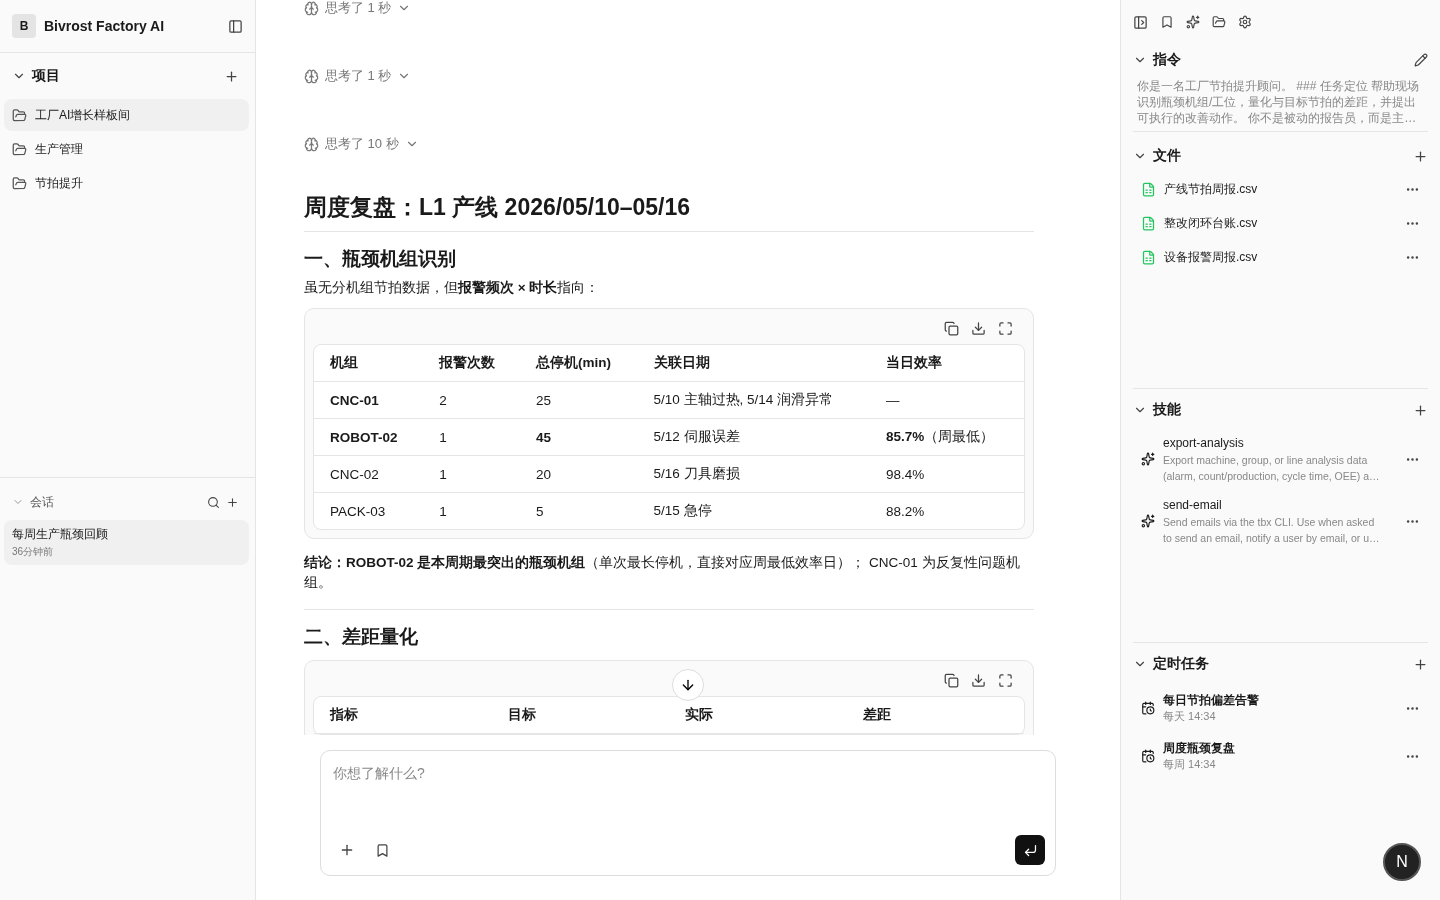 This screenshot has height=900, width=1440. I want to click on session-item: 每周生产瓶颈回顾 36分钟前, so click(126, 542).